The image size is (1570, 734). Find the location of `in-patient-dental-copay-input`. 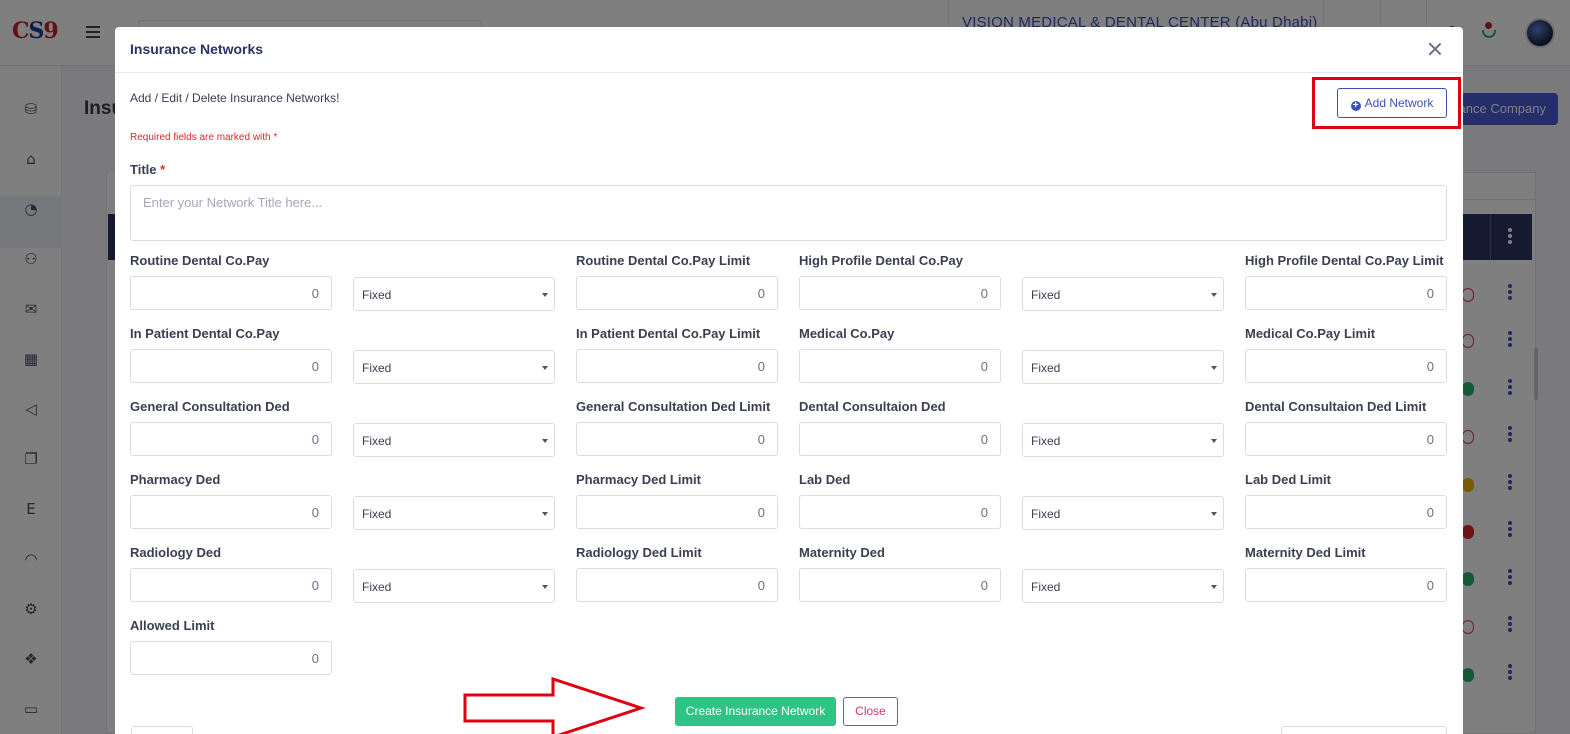

in-patient-dental-copay-input is located at coordinates (231, 366).